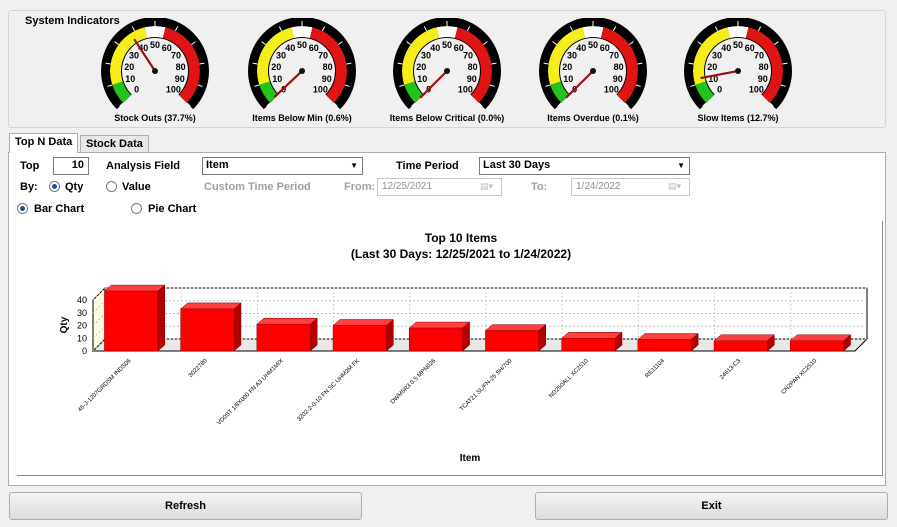  I want to click on tab-top-n-data: Top N Data, so click(44, 143).